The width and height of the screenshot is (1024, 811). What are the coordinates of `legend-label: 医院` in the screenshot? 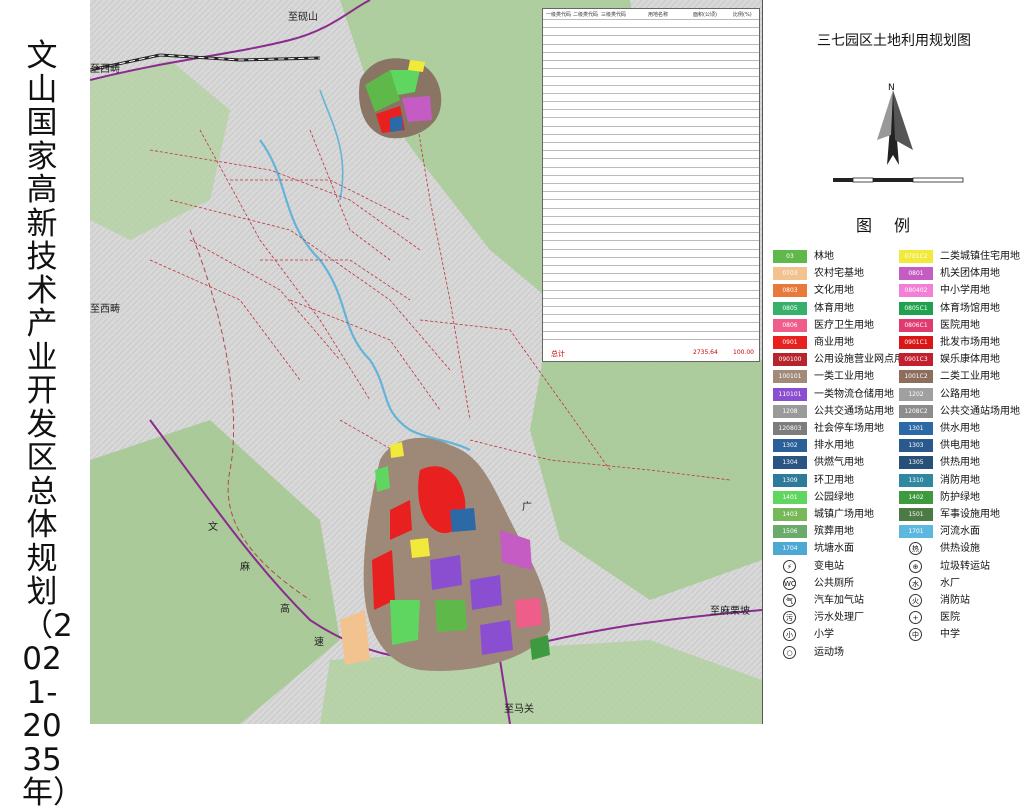 It's located at (950, 618).